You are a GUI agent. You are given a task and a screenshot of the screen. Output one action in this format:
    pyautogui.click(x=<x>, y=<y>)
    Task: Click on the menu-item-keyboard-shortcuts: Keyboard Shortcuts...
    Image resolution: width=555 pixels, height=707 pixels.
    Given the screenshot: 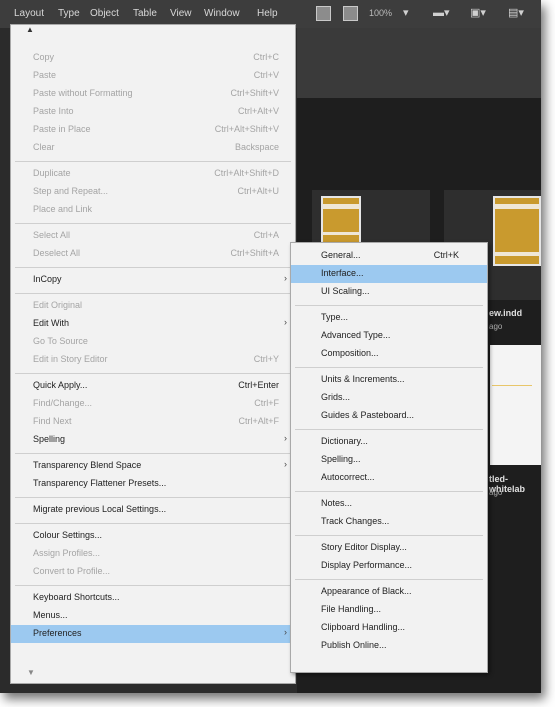 What is the action you would take?
    pyautogui.click(x=153, y=598)
    